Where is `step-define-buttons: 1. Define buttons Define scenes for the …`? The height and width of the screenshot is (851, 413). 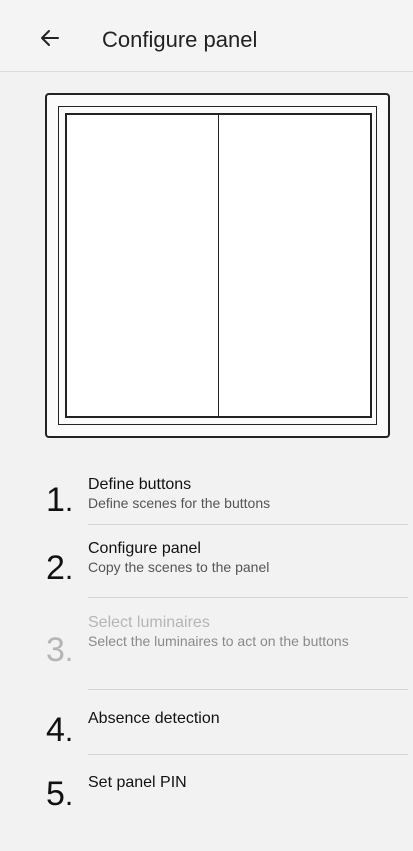 step-define-buttons: 1. Define buttons Define scenes for the … is located at coordinates (224, 493).